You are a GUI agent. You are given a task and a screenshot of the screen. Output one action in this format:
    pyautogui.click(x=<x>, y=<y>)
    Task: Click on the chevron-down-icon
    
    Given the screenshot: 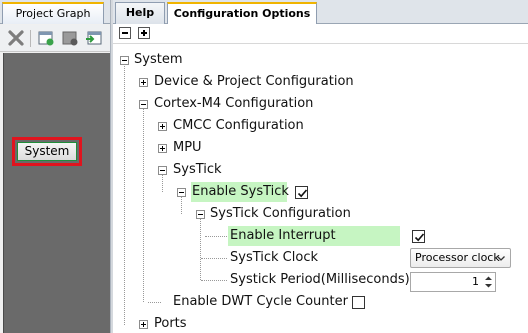 What is the action you would take?
    pyautogui.click(x=501, y=258)
    